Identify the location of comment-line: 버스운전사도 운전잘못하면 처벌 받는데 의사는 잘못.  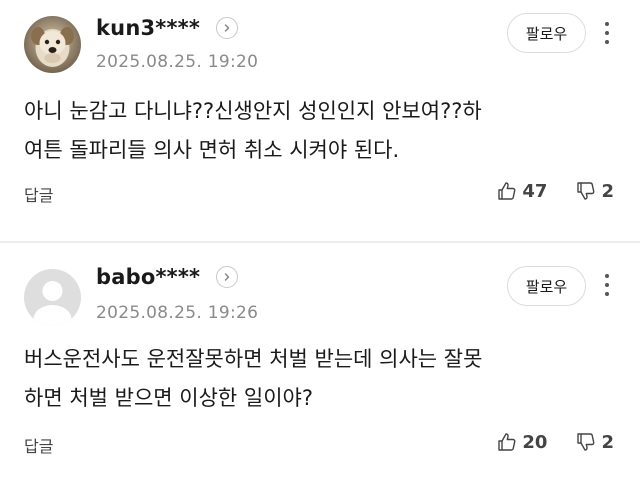
(253, 359).